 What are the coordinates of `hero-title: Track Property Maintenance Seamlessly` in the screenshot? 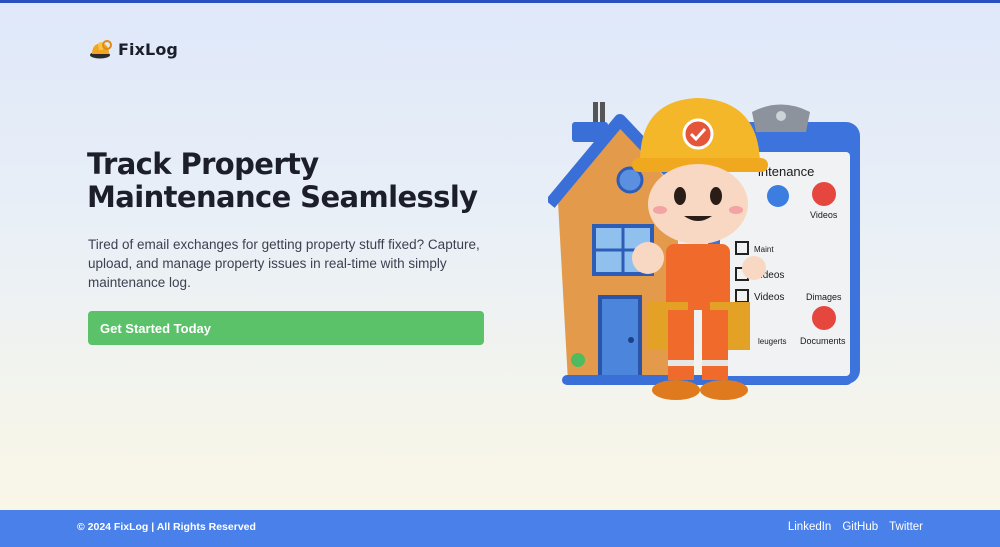 It's located at (297, 181).